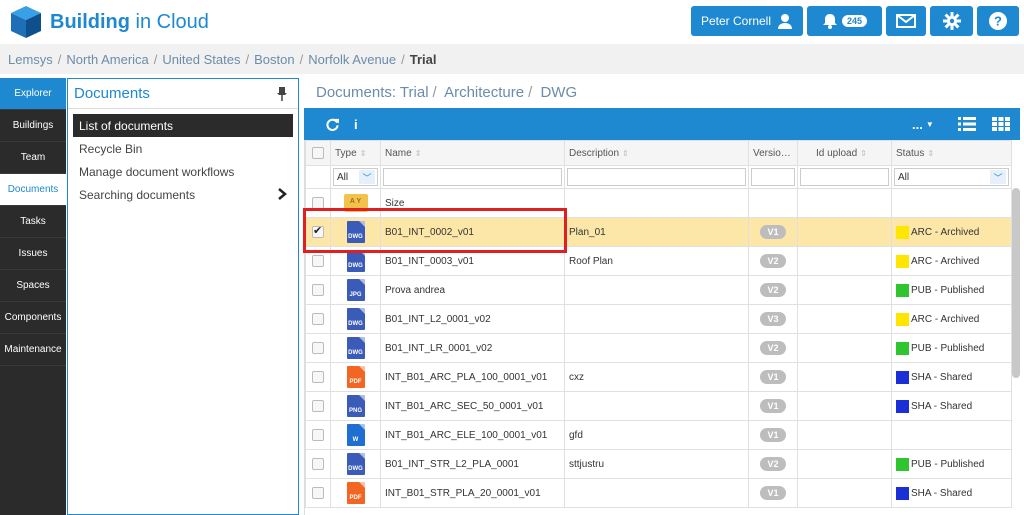 The height and width of the screenshot is (515, 1024). Describe the element at coordinates (183, 171) in the screenshot. I see `menu-item-manage-workflows: Manage document workflows` at that location.